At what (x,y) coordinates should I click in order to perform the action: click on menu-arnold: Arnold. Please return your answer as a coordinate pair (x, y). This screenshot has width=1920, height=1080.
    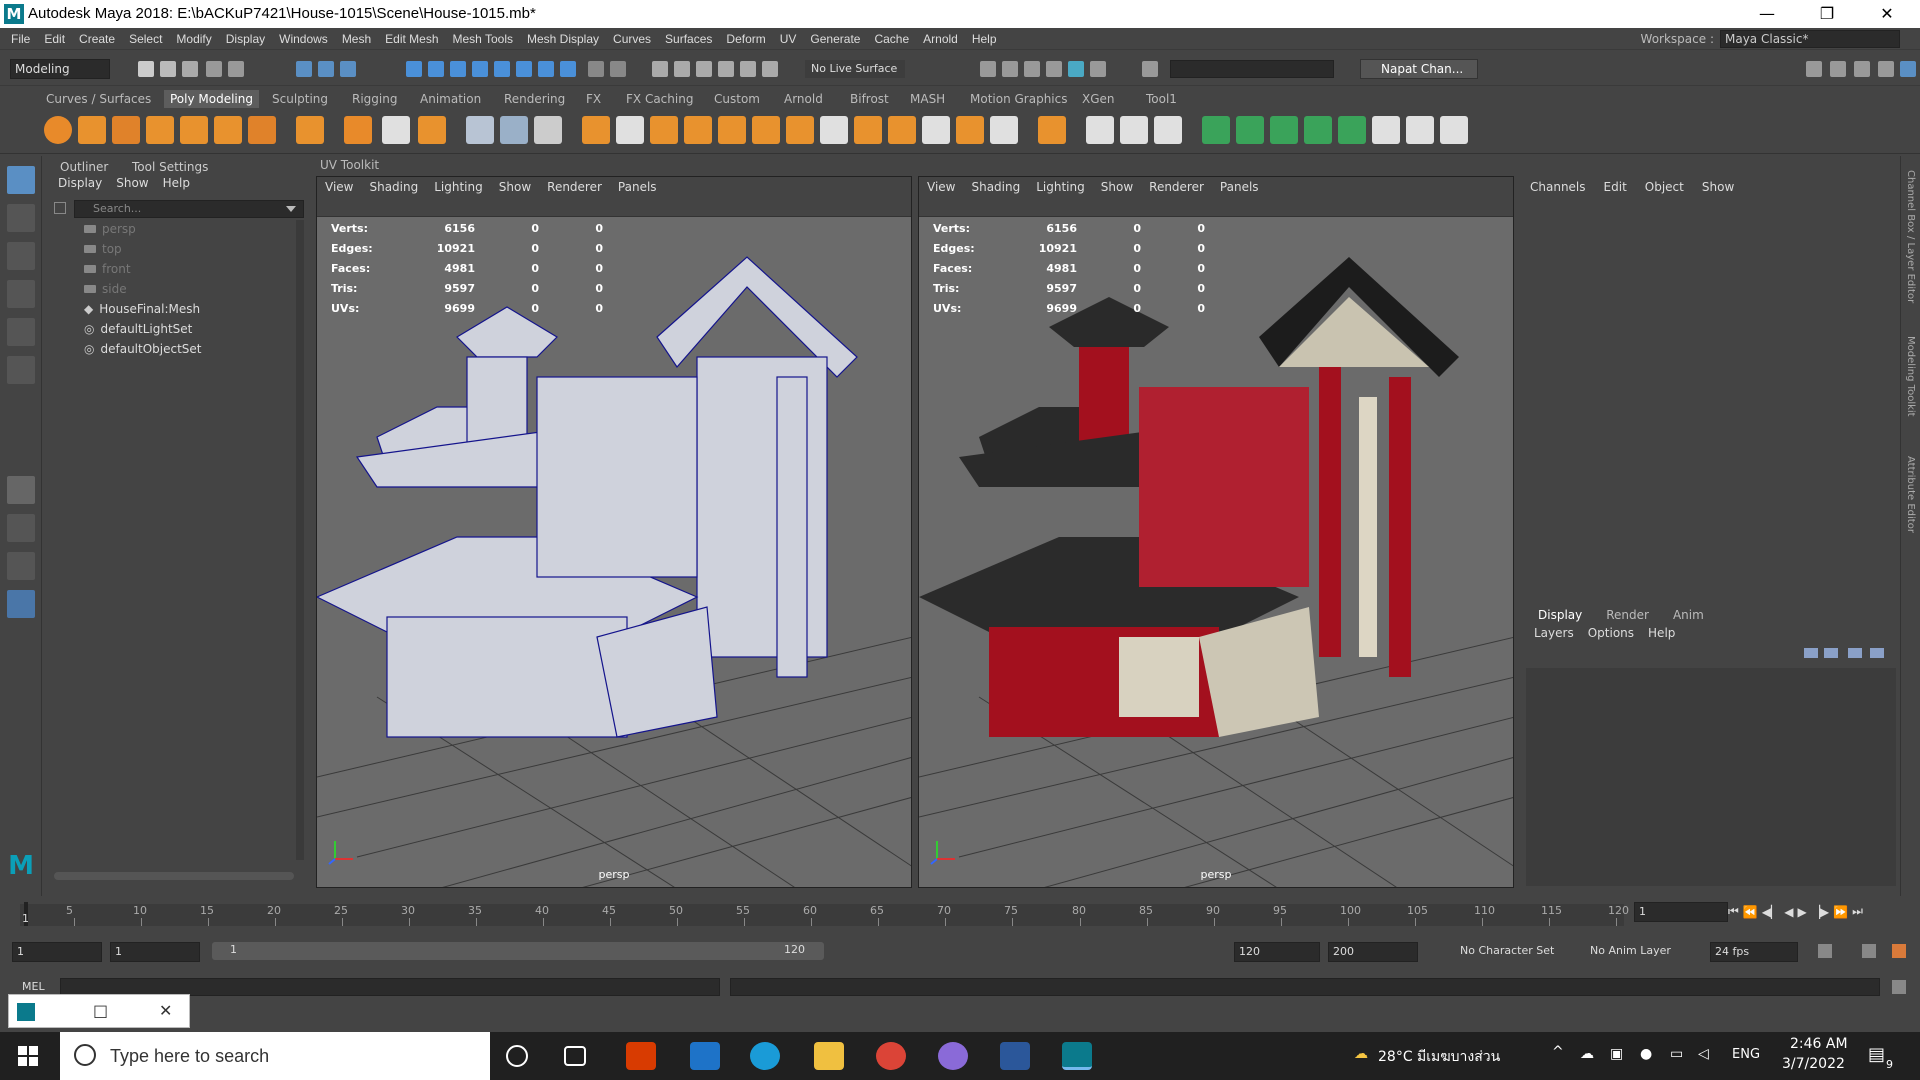
    Looking at the image, I should click on (940, 39).